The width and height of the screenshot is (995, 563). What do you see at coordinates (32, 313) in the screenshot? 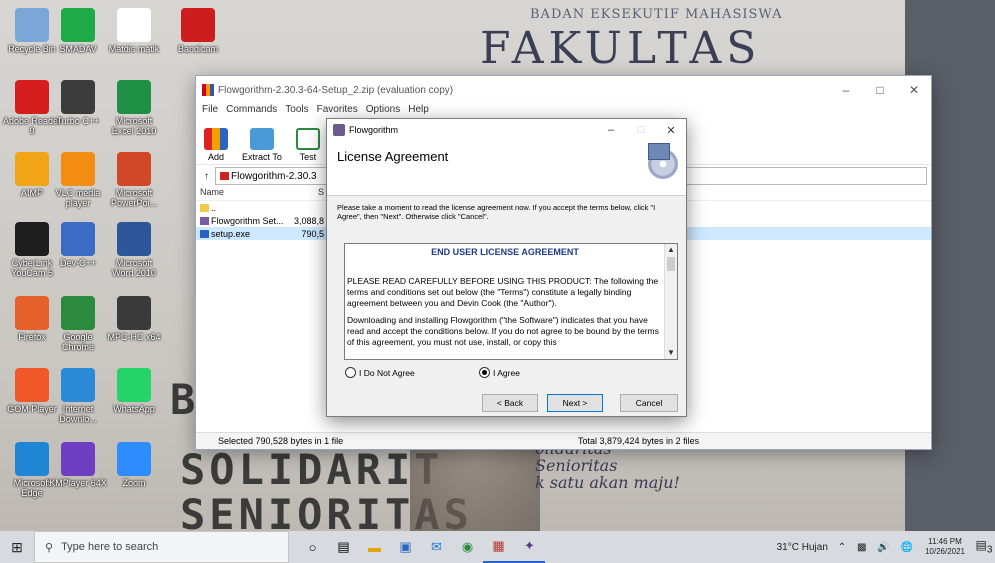
I see `firefox-icon` at bounding box center [32, 313].